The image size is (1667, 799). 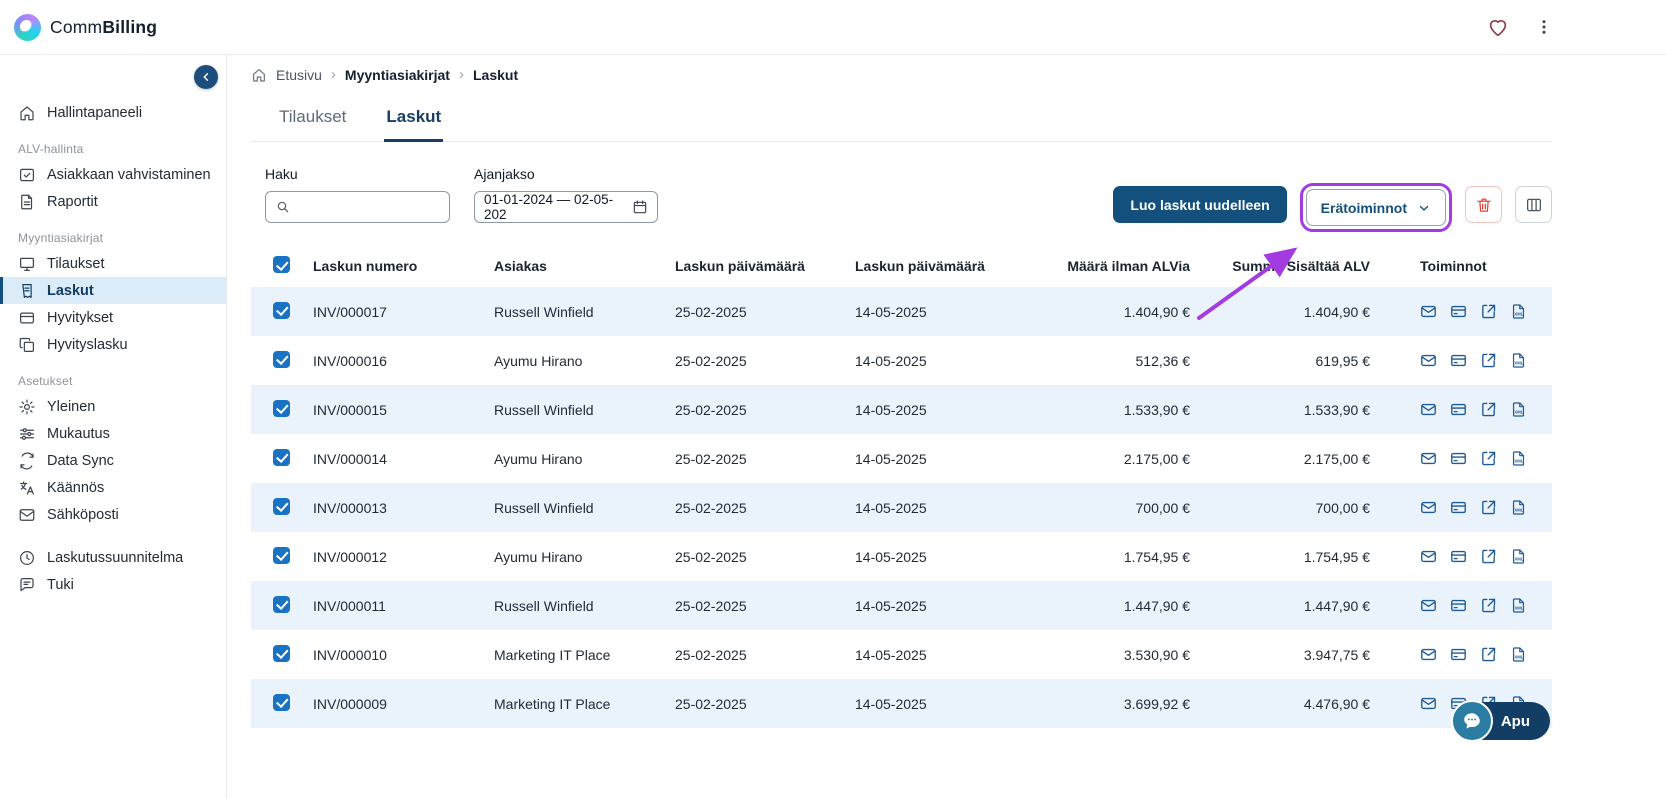 I want to click on tab-invoices: Laskut, so click(x=414, y=120).